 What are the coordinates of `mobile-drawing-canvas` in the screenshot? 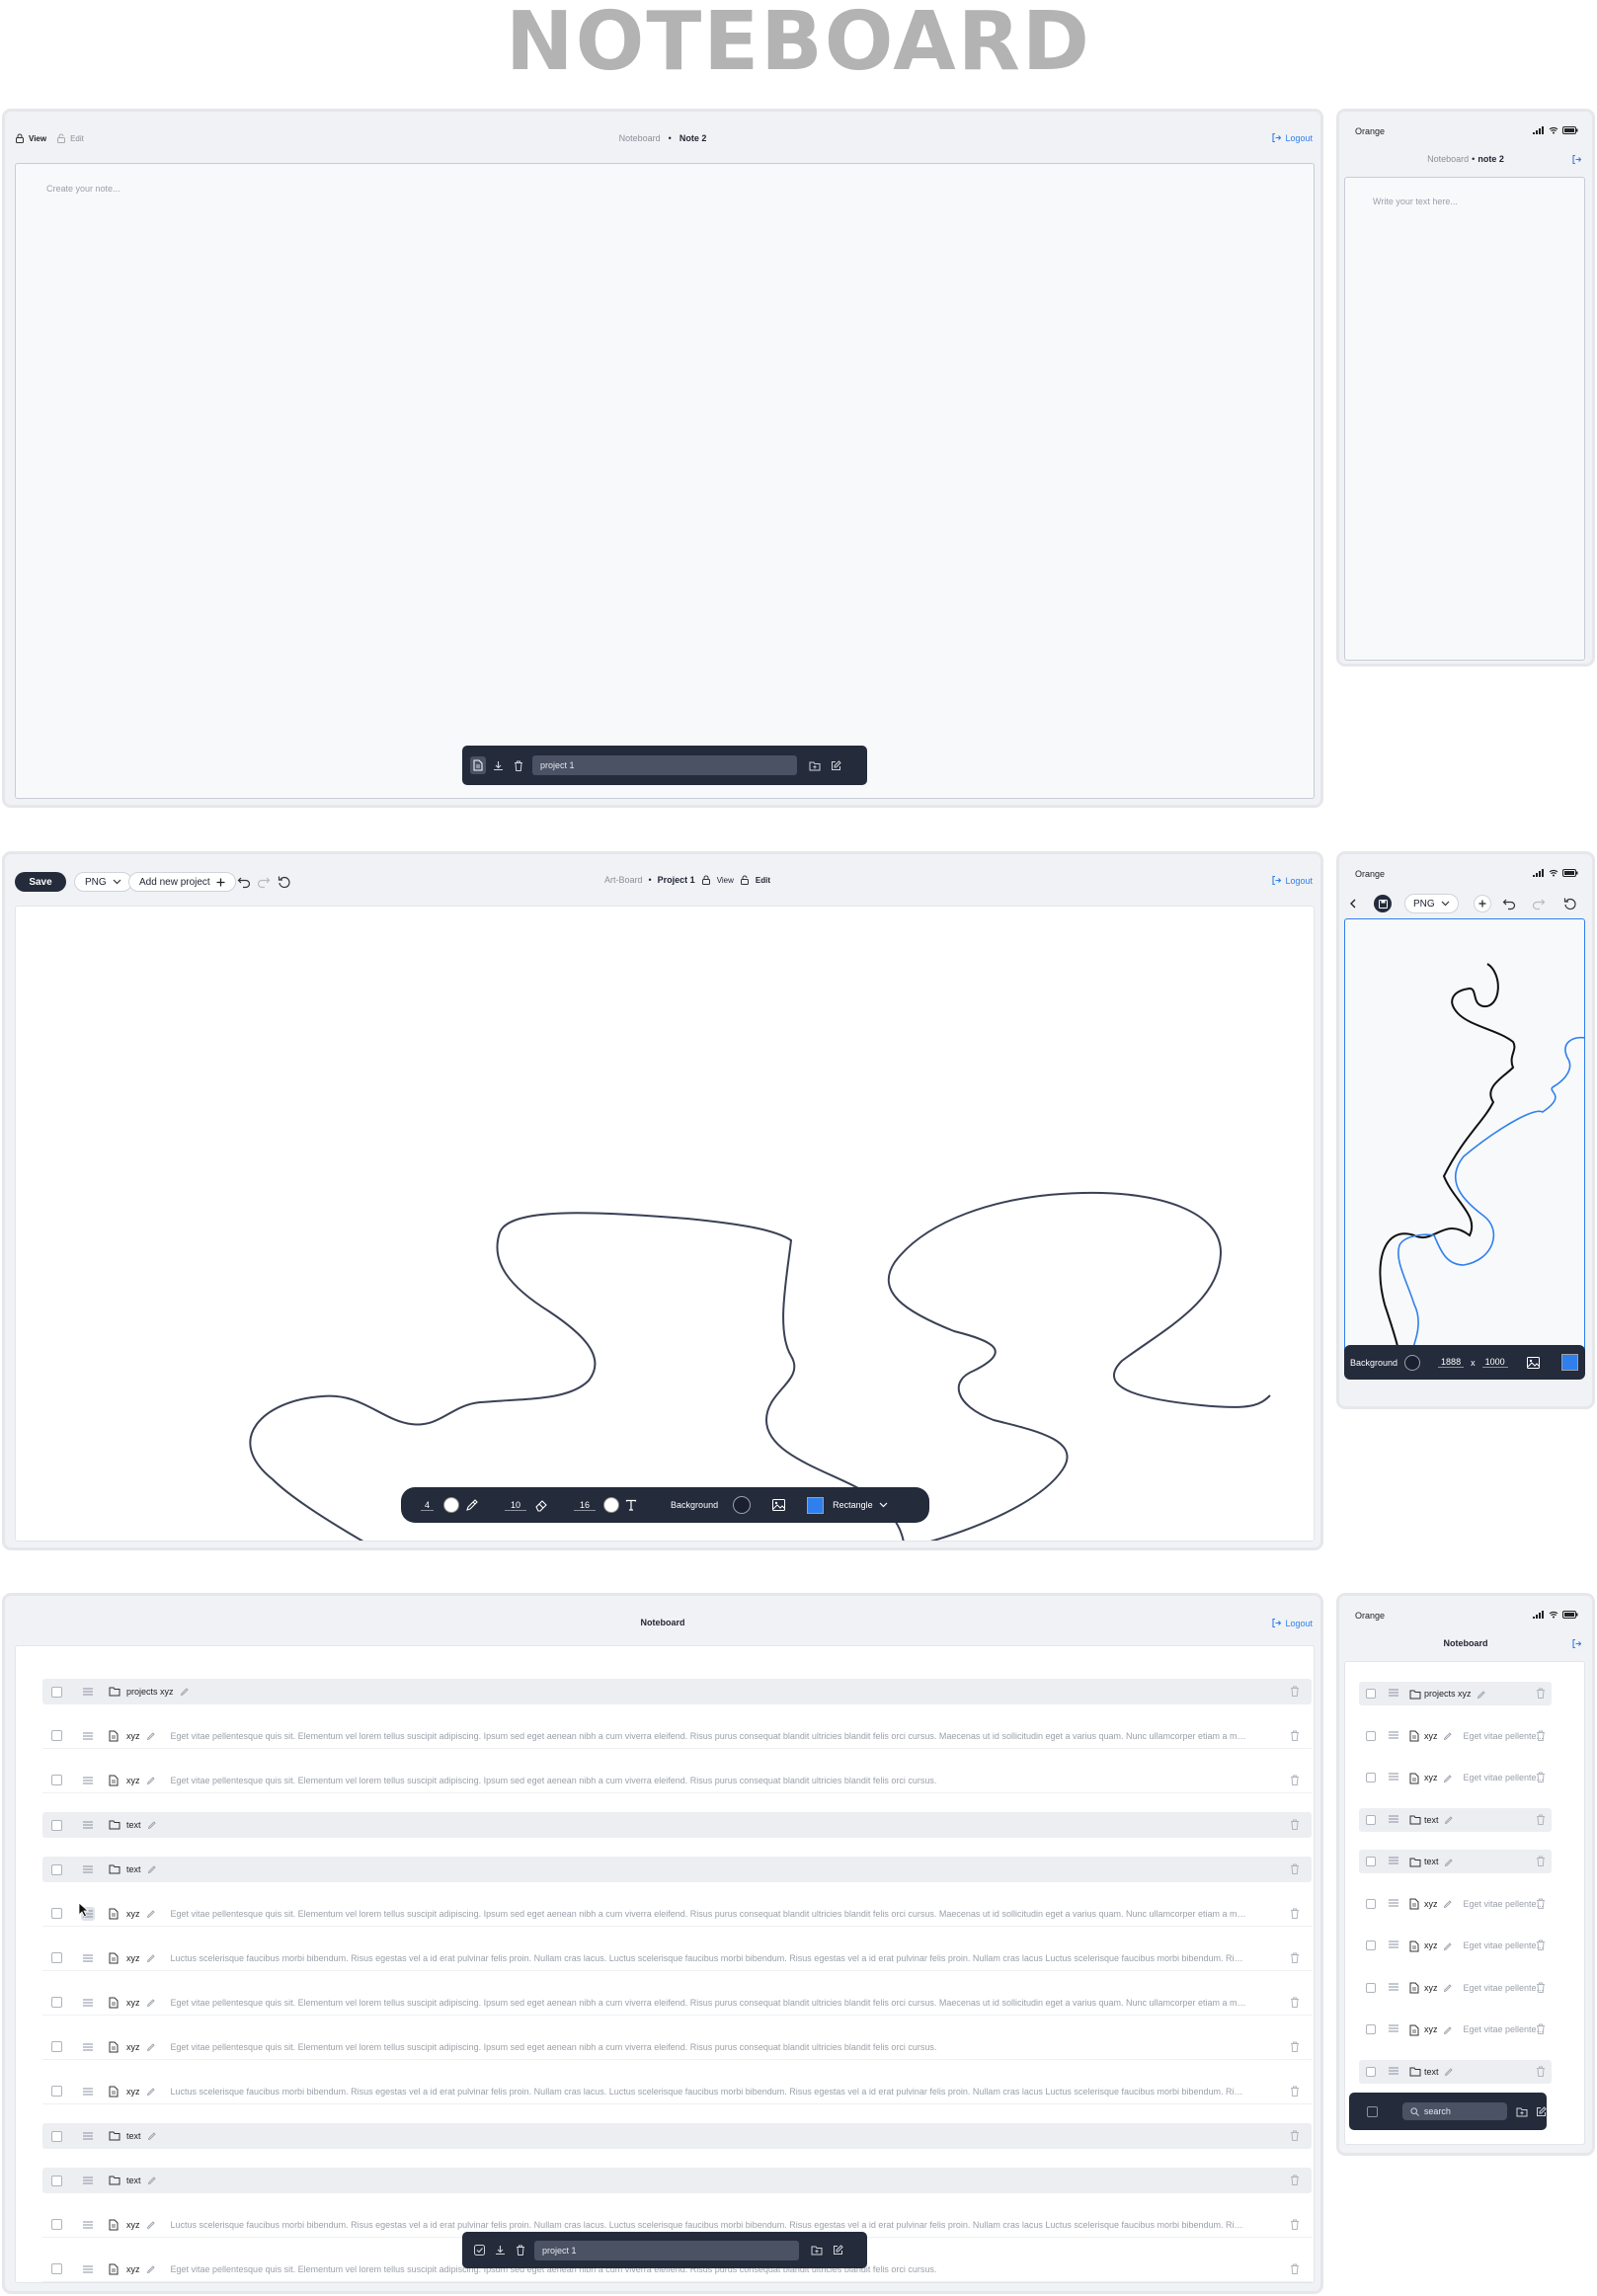 It's located at (1464, 1136).